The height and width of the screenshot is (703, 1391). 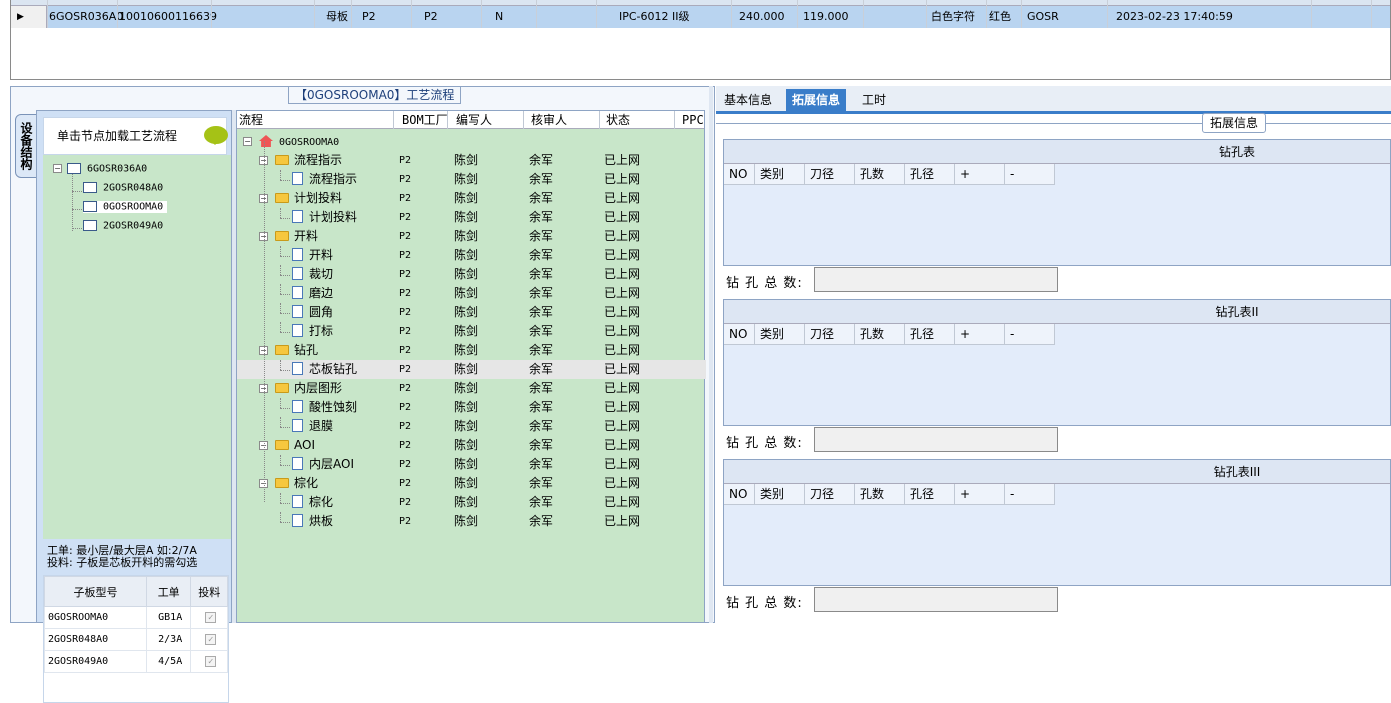 I want to click on process-group-row: − 计划投料 P2 陈剑 余军 已上网, so click(x=471, y=198).